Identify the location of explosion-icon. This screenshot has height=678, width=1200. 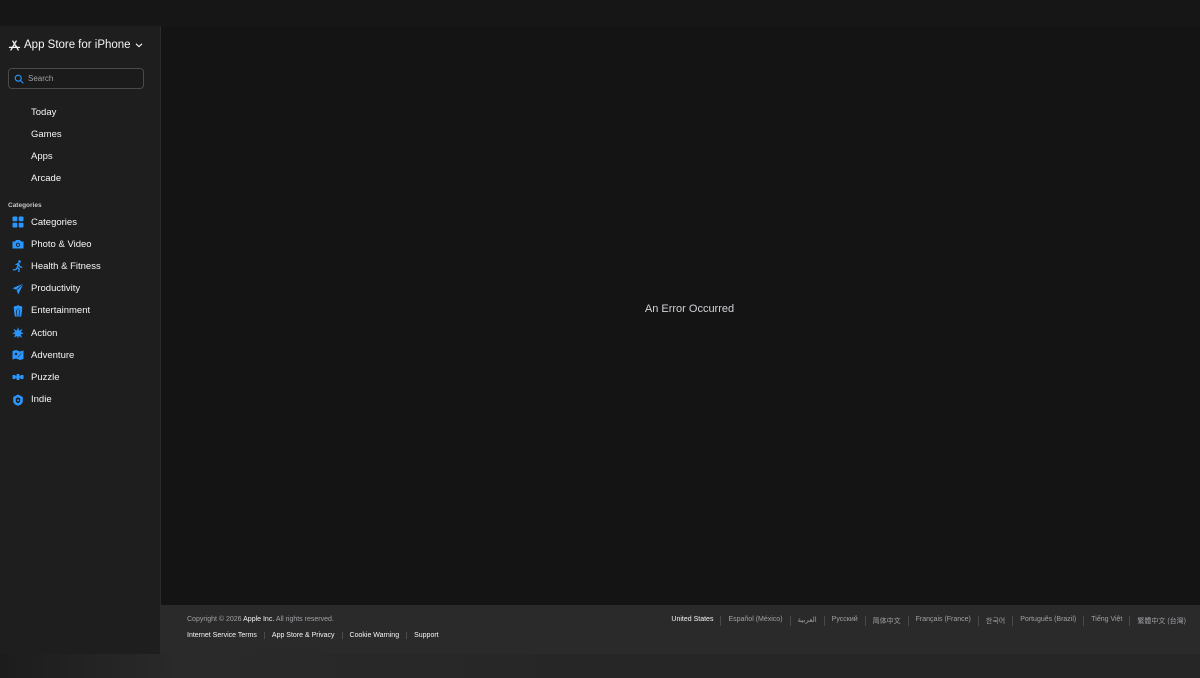
(18, 333).